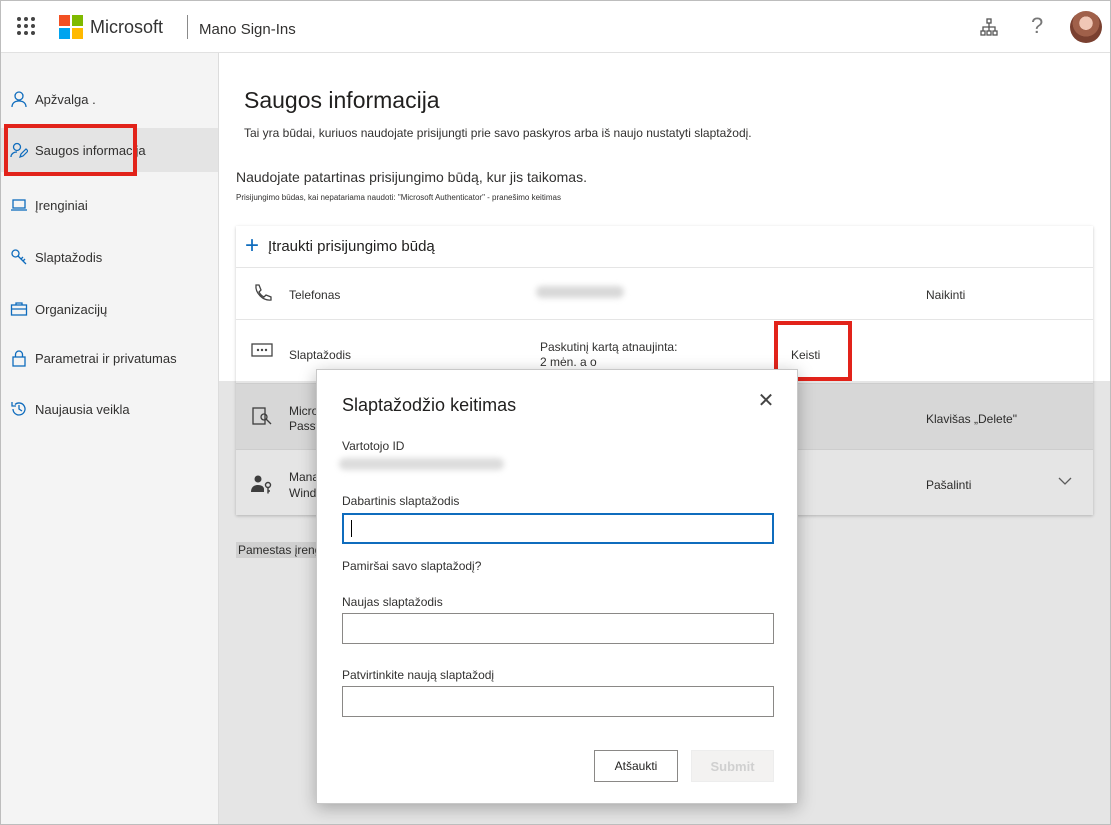  I want to click on sidebar-item-label: Parametrai ir privatumas, so click(106, 358).